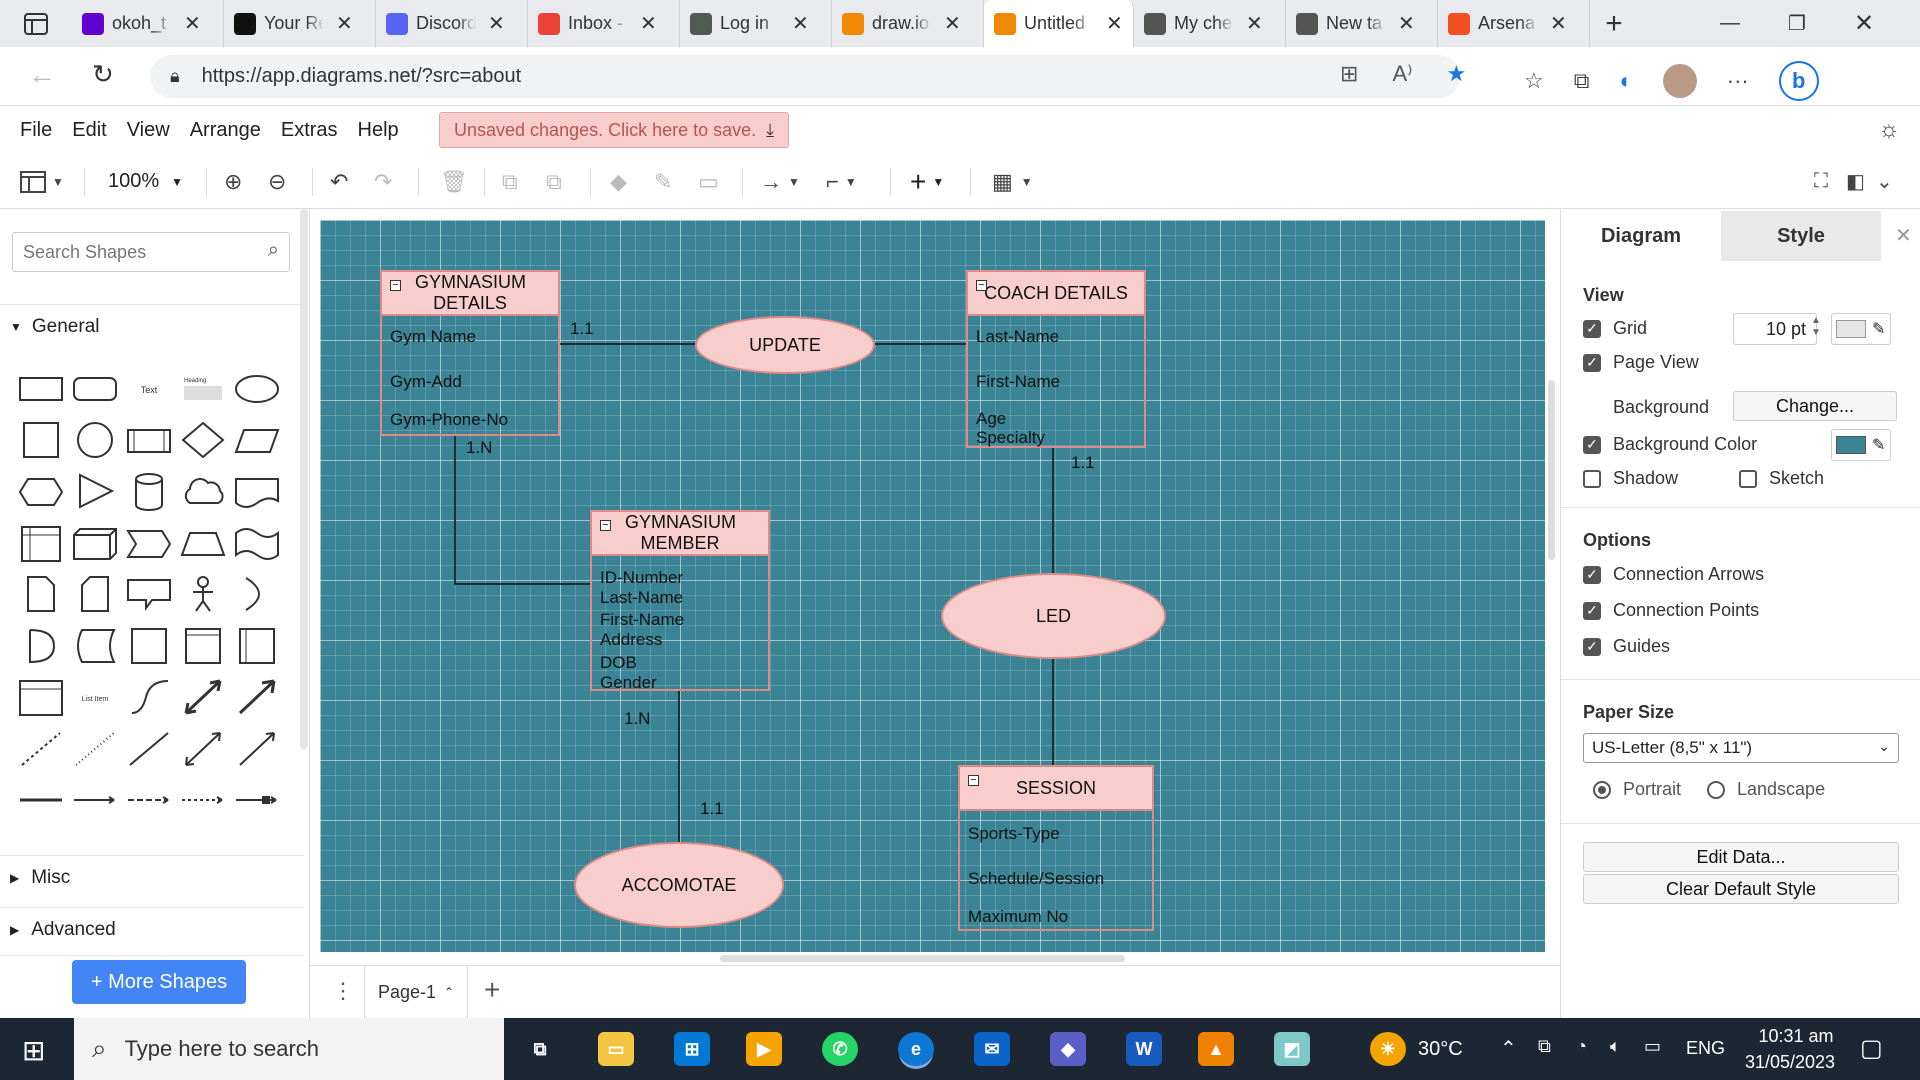 This screenshot has height=1080, width=1920. What do you see at coordinates (922, 958) in the screenshot?
I see `canvas-horizontal-scrollbar` at bounding box center [922, 958].